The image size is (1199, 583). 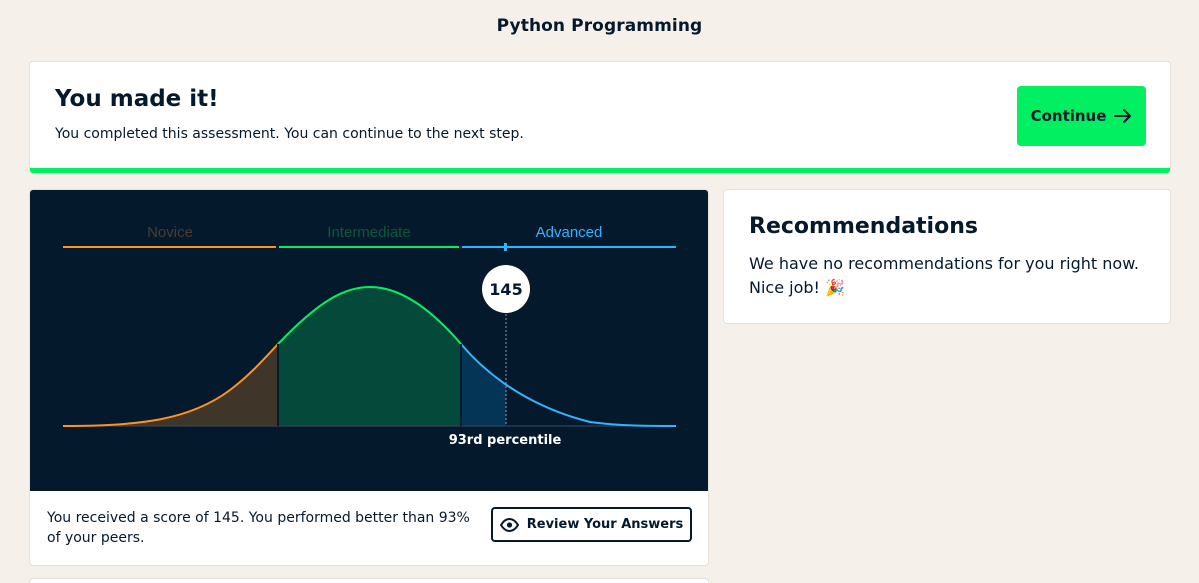 I want to click on continue-button: Continue, so click(x=1081, y=116).